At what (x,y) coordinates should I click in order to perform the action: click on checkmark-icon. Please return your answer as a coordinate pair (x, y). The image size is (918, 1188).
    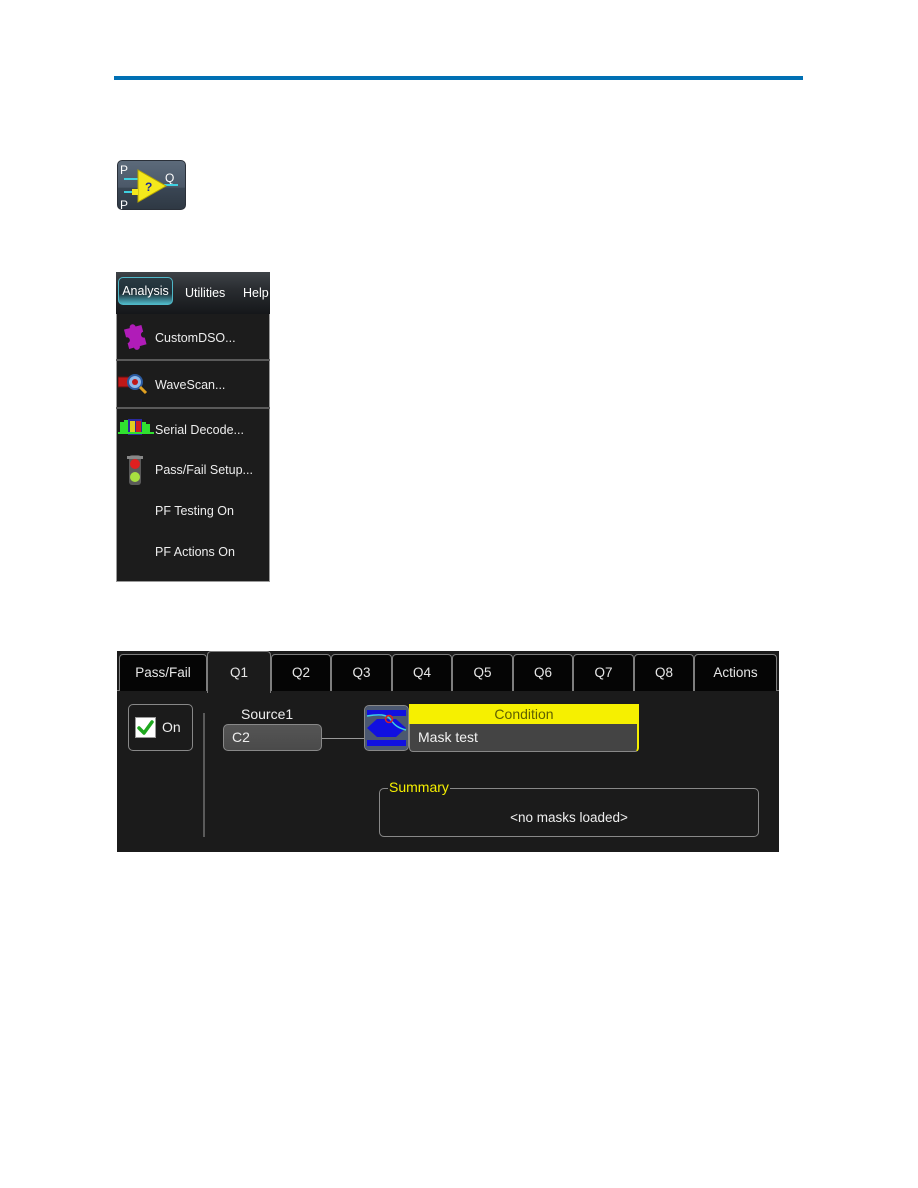
    Looking at the image, I should click on (145, 727).